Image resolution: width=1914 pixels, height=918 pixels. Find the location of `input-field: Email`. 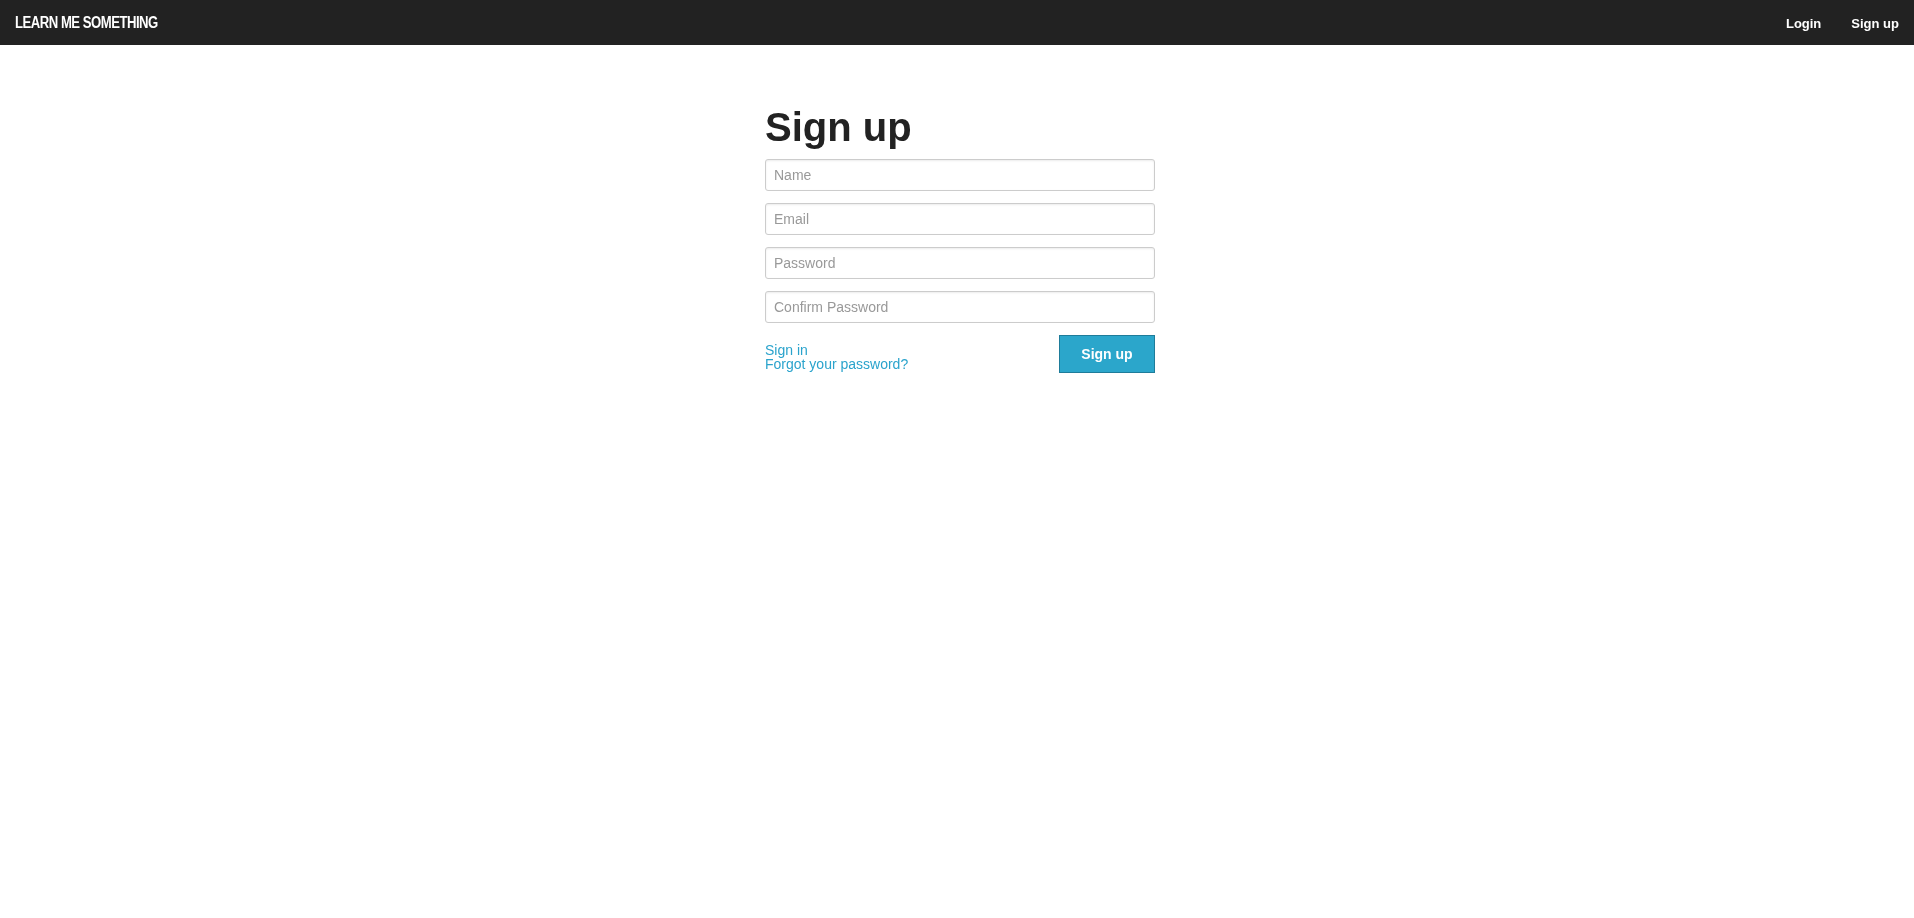

input-field: Email is located at coordinates (960, 219).